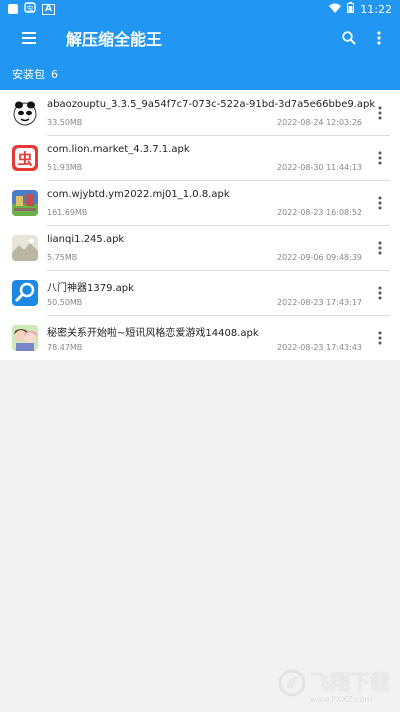 Image resolution: width=400 pixels, height=712 pixels. What do you see at coordinates (62, 257) in the screenshot?
I see `file-size: 5.75MB` at bounding box center [62, 257].